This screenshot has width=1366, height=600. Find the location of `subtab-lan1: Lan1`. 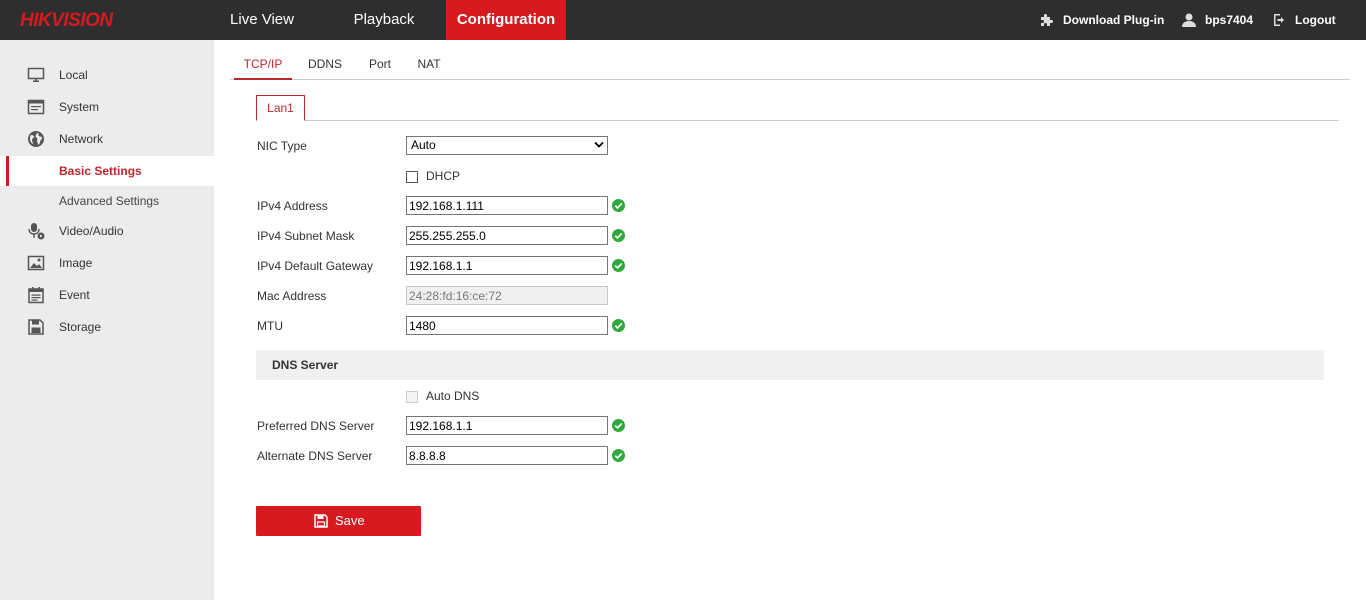

subtab-lan1: Lan1 is located at coordinates (280, 108).